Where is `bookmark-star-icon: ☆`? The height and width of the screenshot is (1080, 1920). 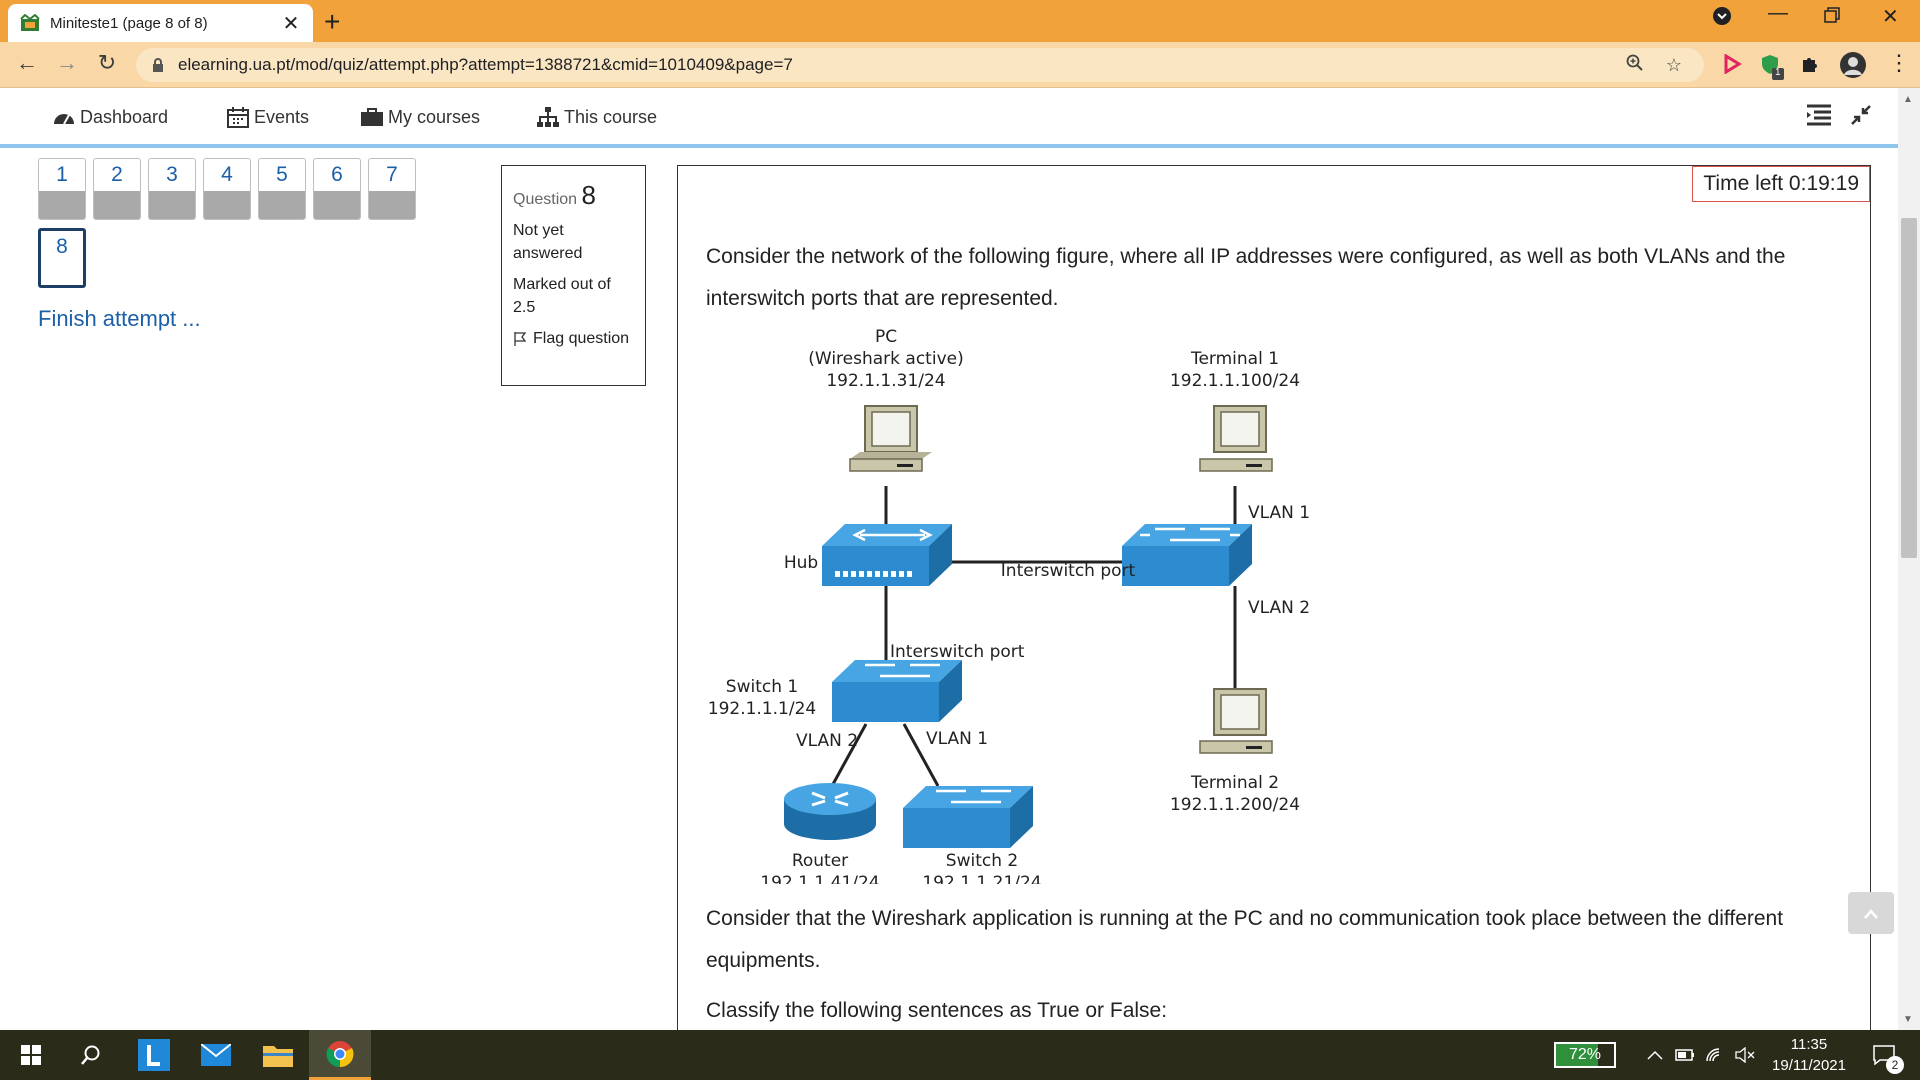 bookmark-star-icon: ☆ is located at coordinates (1674, 65).